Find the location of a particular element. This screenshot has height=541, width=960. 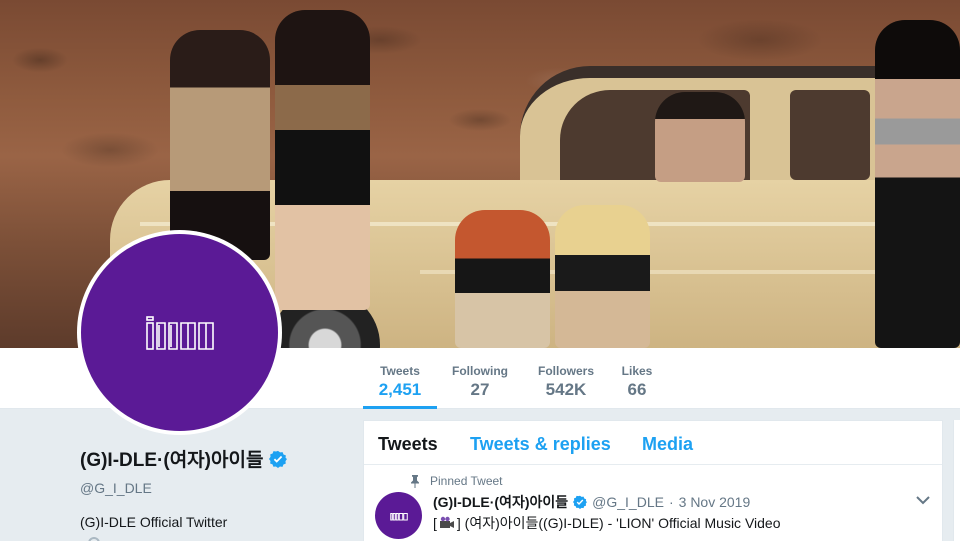

pinned-tweet: Pinned Tweet (G)I-DLE·(여자)아이들 @G_I_DLE · is located at coordinates (653, 503).